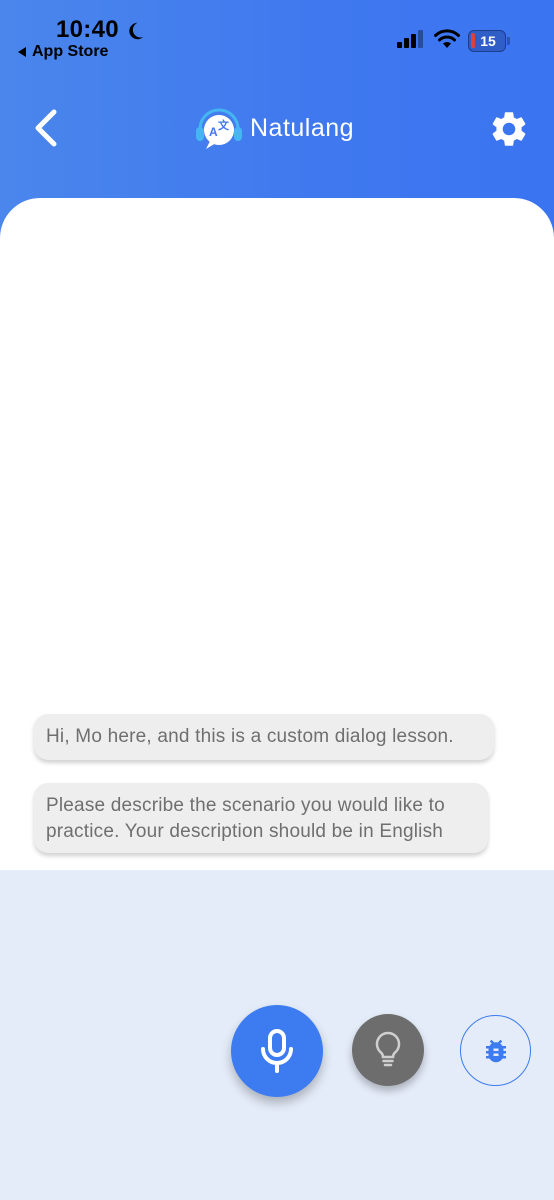  What do you see at coordinates (508, 41) in the screenshot?
I see `battery-tip` at bounding box center [508, 41].